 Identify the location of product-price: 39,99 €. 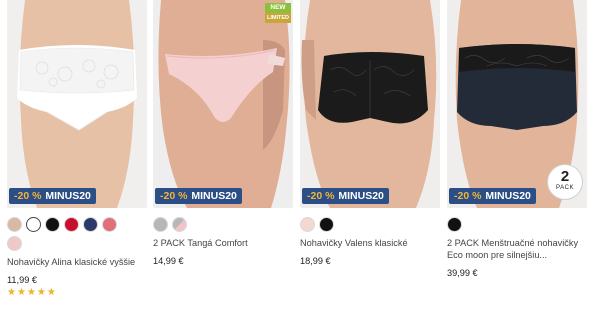
(462, 273).